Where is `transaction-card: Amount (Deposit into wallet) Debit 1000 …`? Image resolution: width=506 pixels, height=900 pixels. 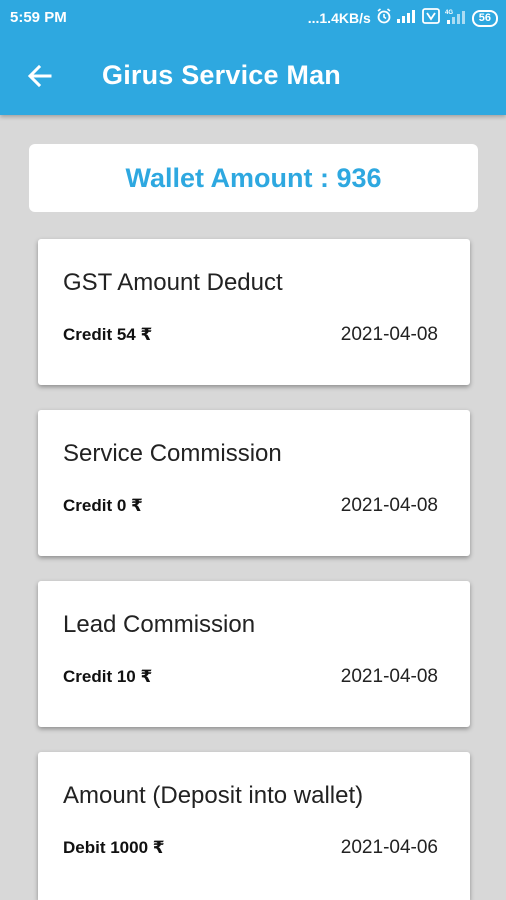
transaction-card: Amount (Deposit into wallet) Debit 1000 … is located at coordinates (254, 826).